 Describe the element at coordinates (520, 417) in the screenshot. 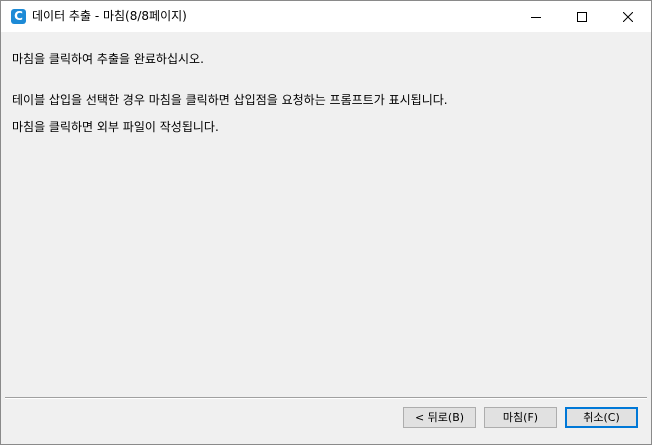

I see `finish-button: 마침(F)` at that location.